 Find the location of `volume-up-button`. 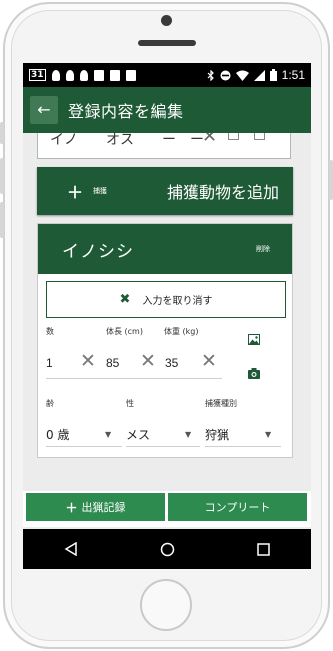

volume-up-button is located at coordinates (2, 176).